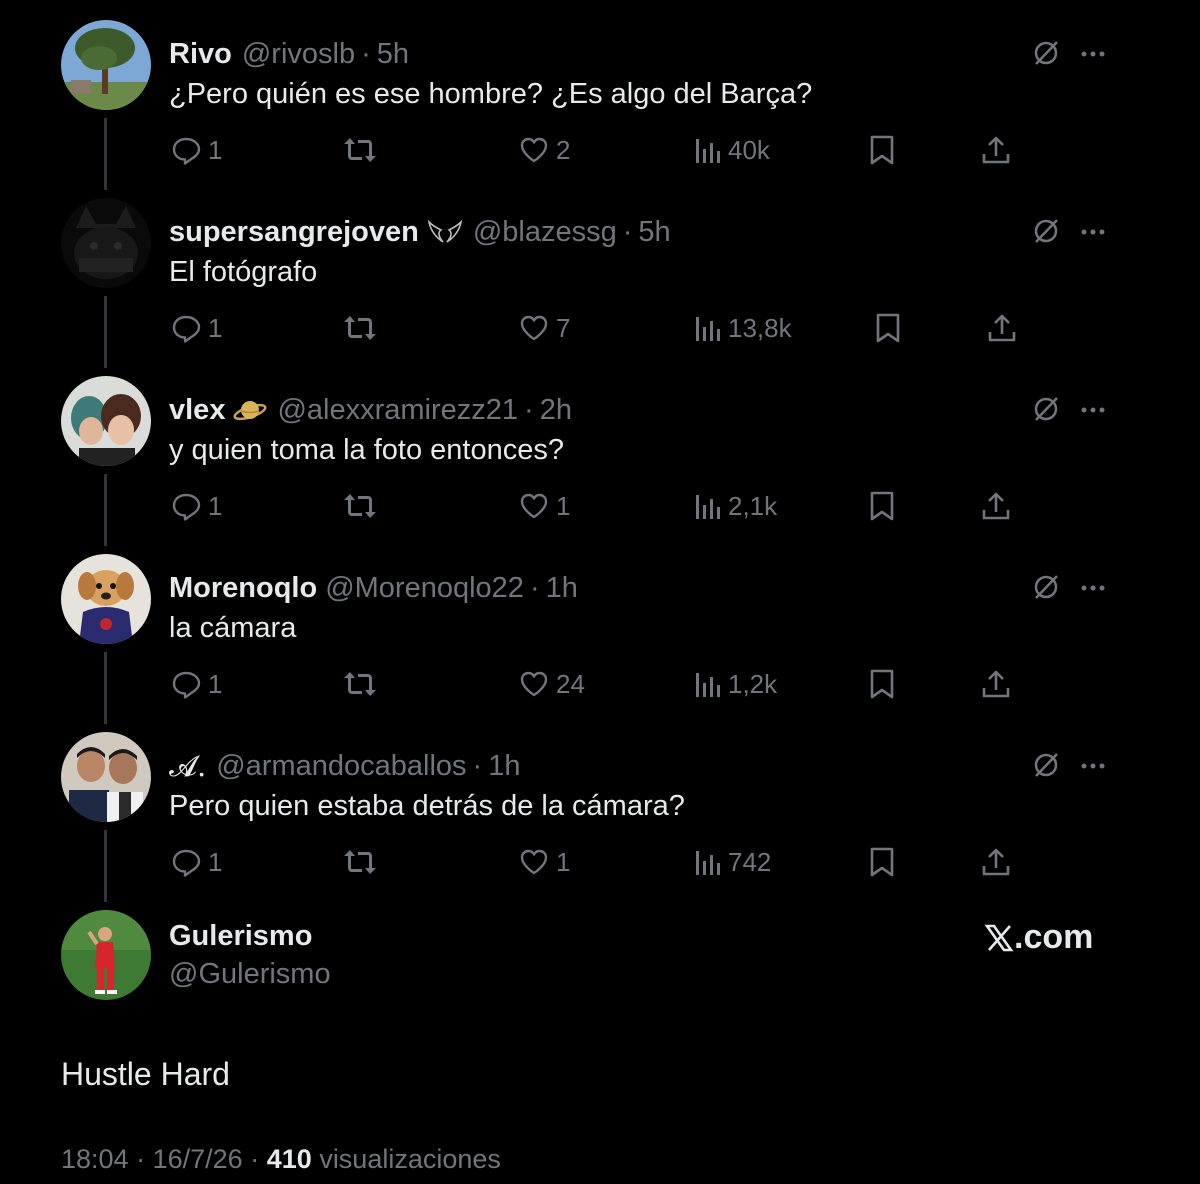 This screenshot has height=1184, width=1200. Describe the element at coordinates (198, 1159) in the screenshot. I see `tweet-date: 16/7/26` at that location.